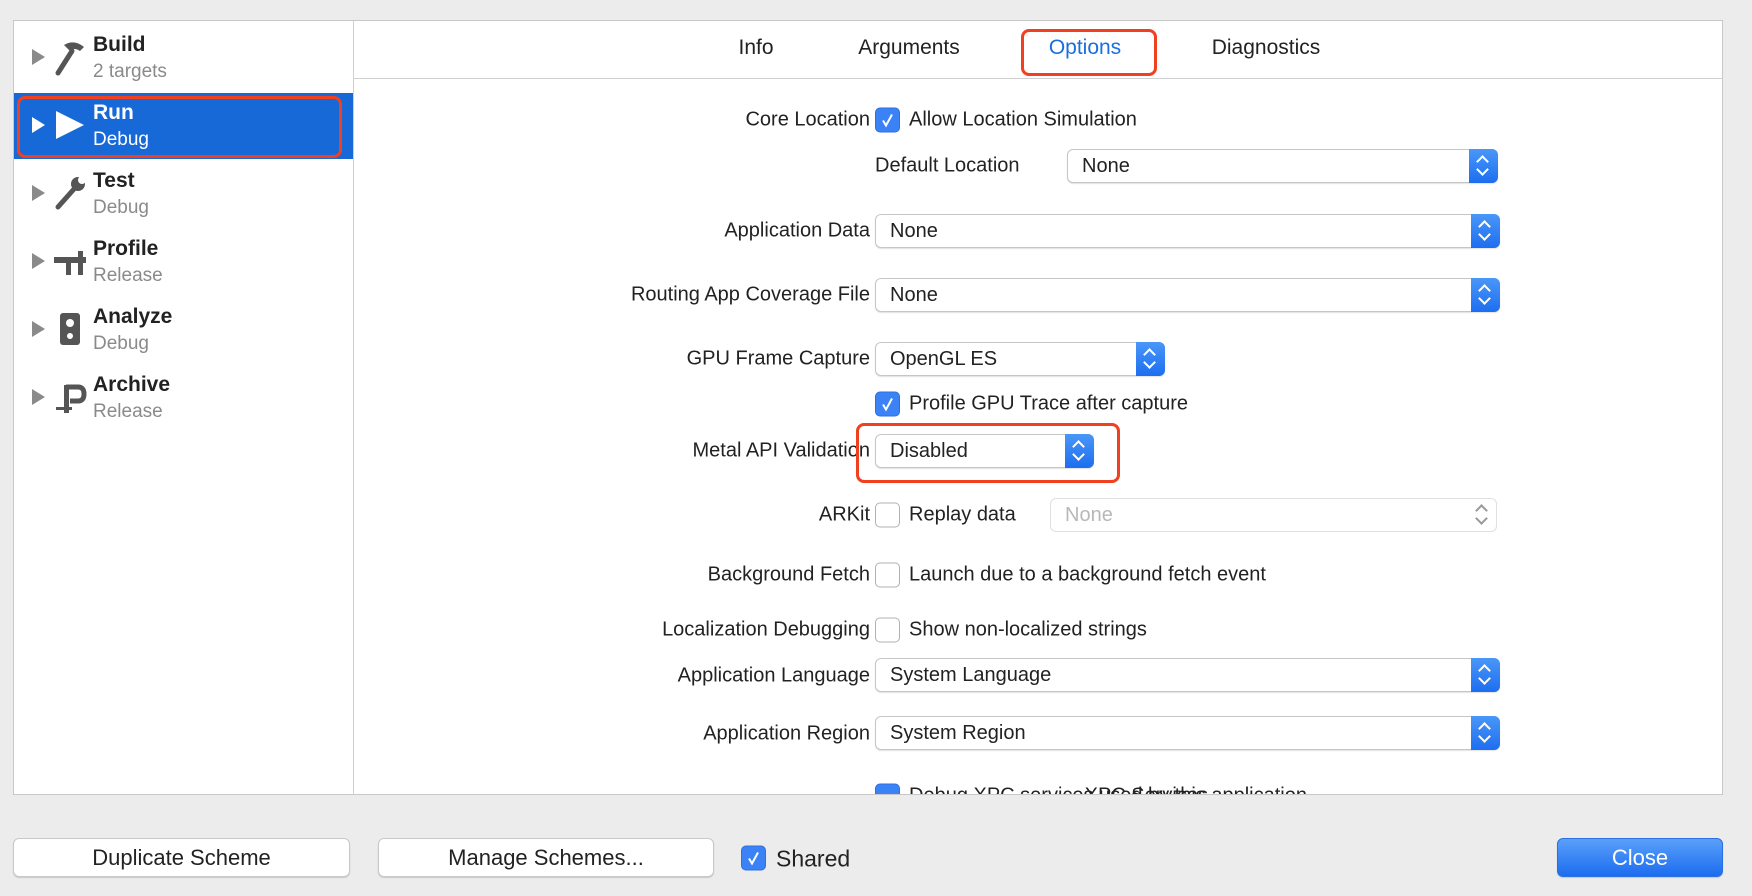  I want to click on sidebar-item-analyze: Analyze Debug, so click(183, 330).